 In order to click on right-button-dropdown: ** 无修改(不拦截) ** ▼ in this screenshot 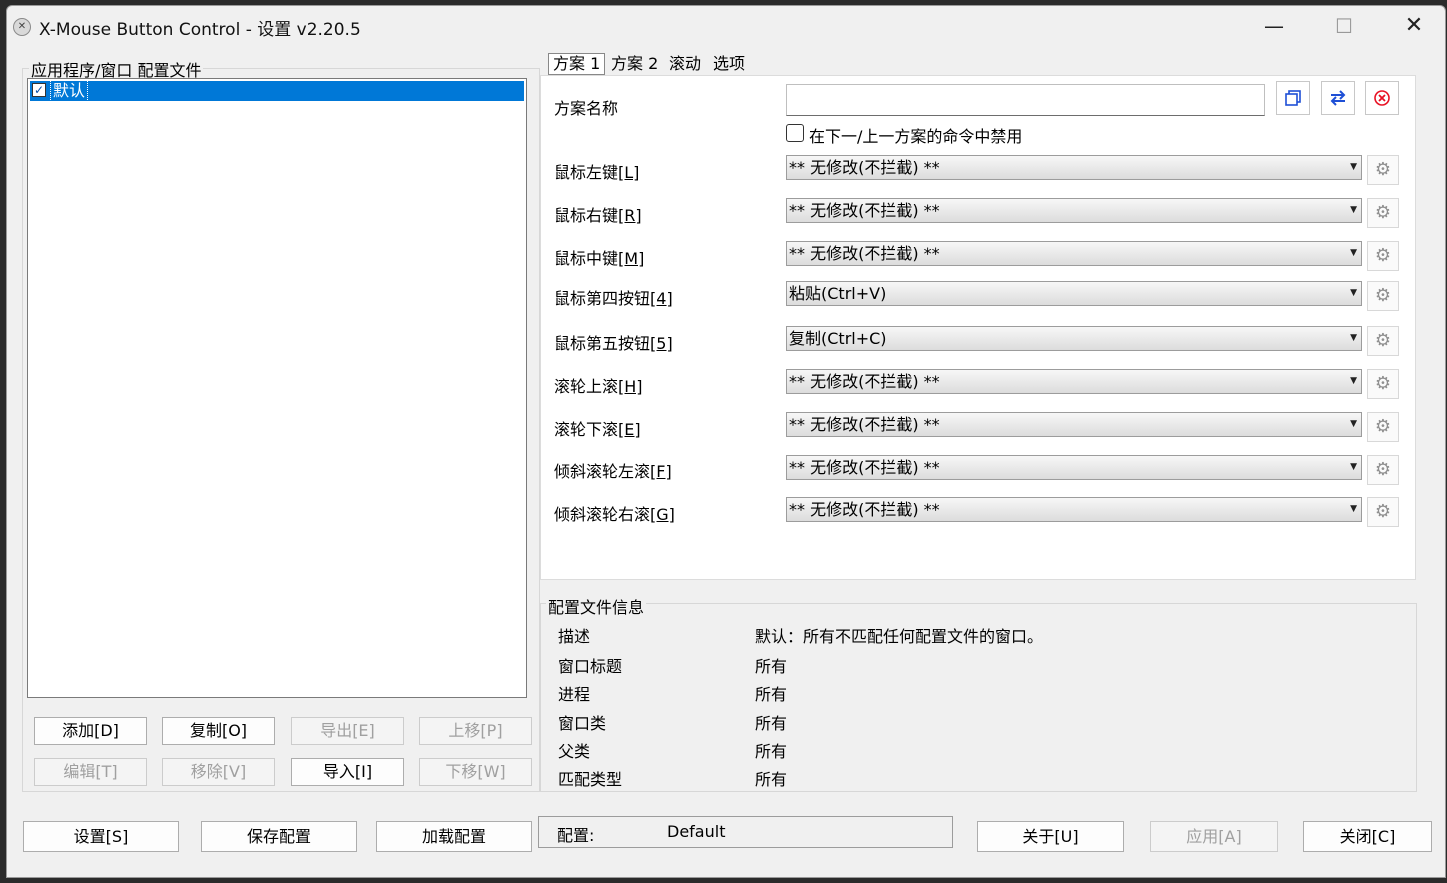, I will do `click(1074, 210)`.